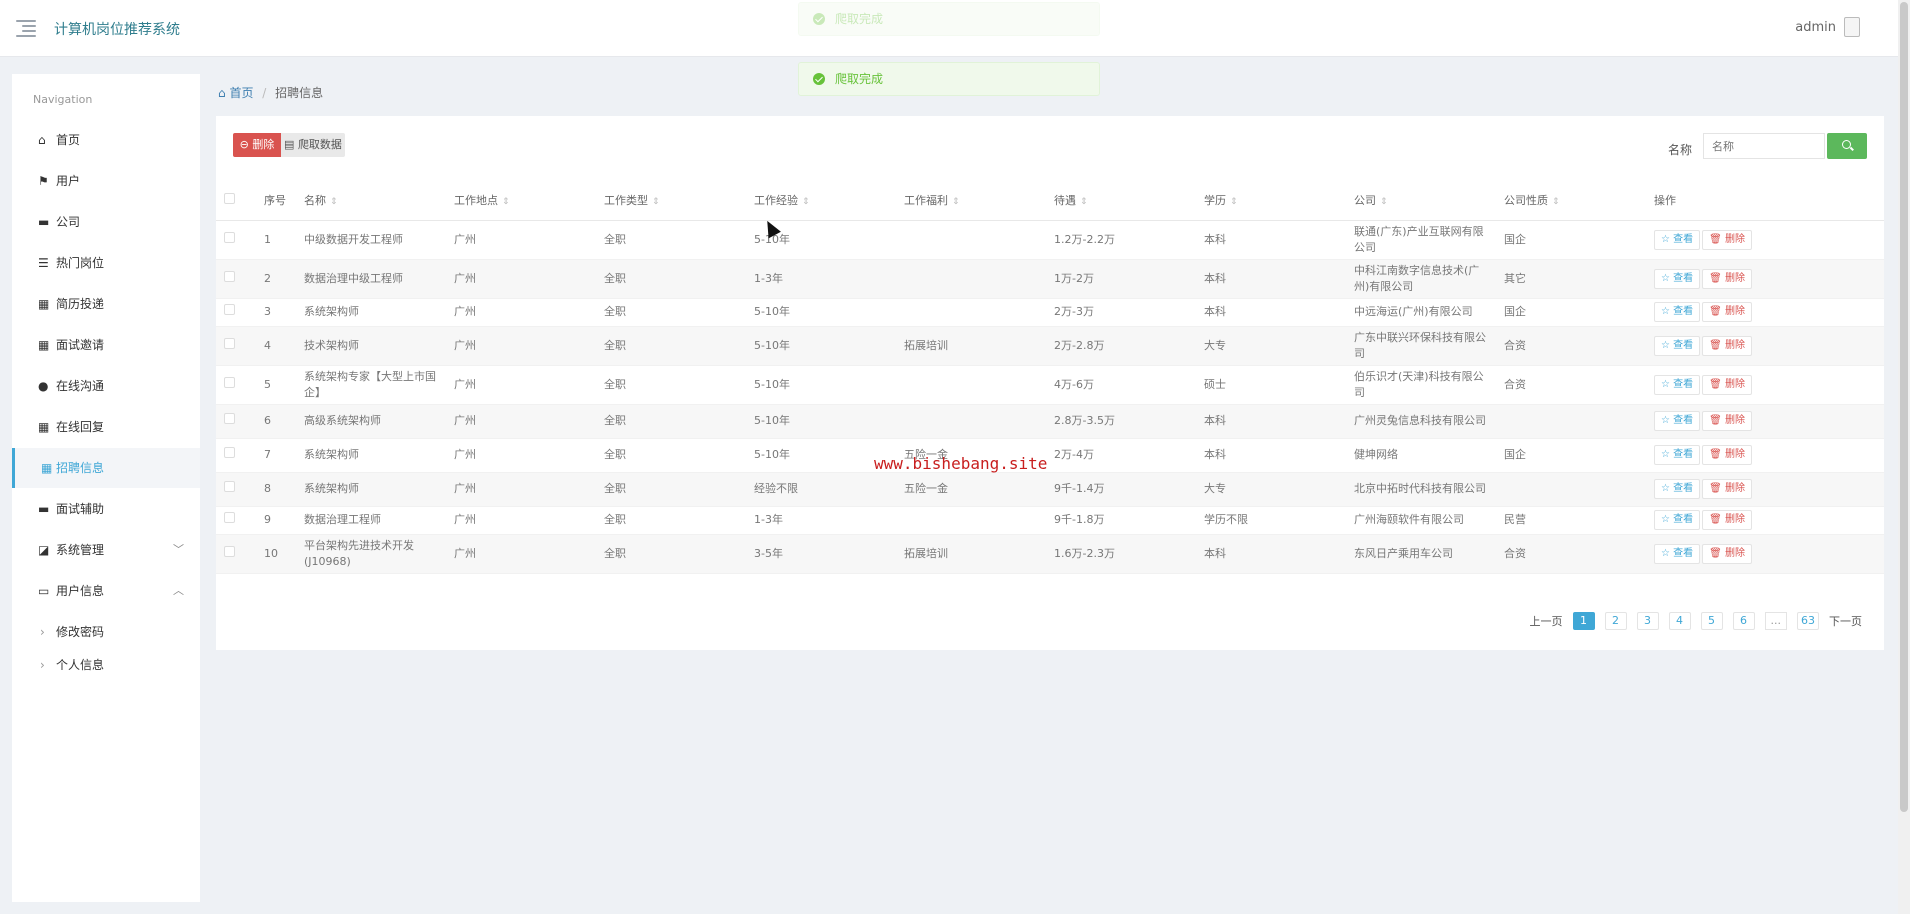 Image resolution: width=1910 pixels, height=914 pixels. I want to click on cell-name: 平台架构先进技术开发(J10968), so click(379, 554).